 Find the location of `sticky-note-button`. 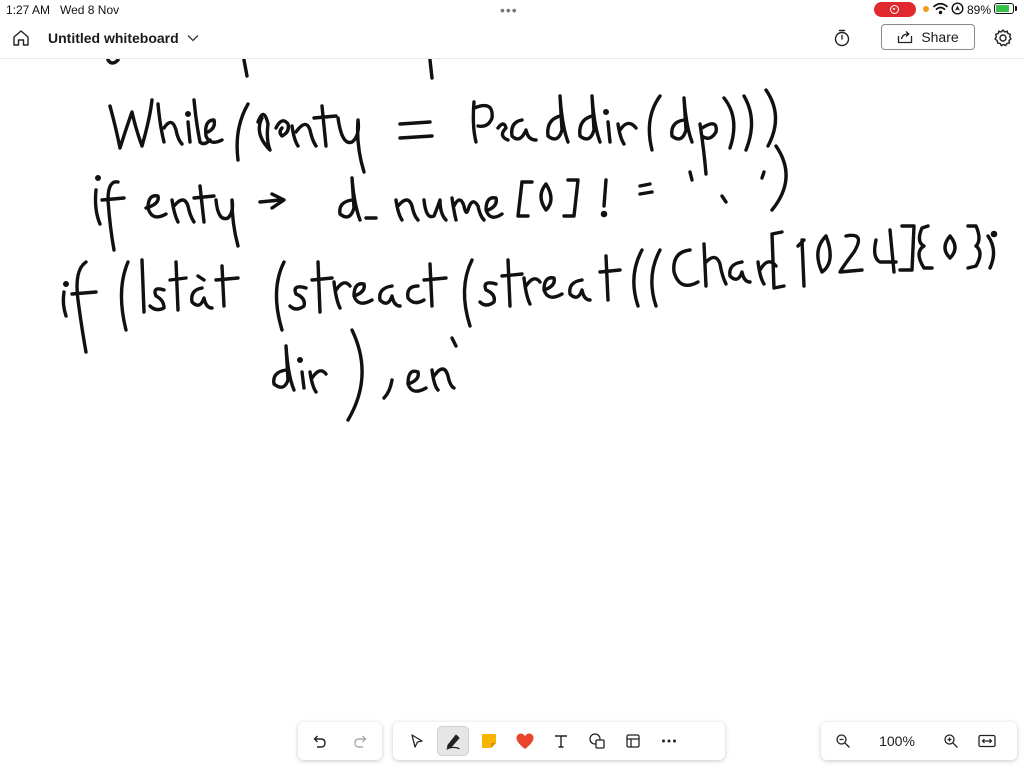

sticky-note-button is located at coordinates (489, 741).